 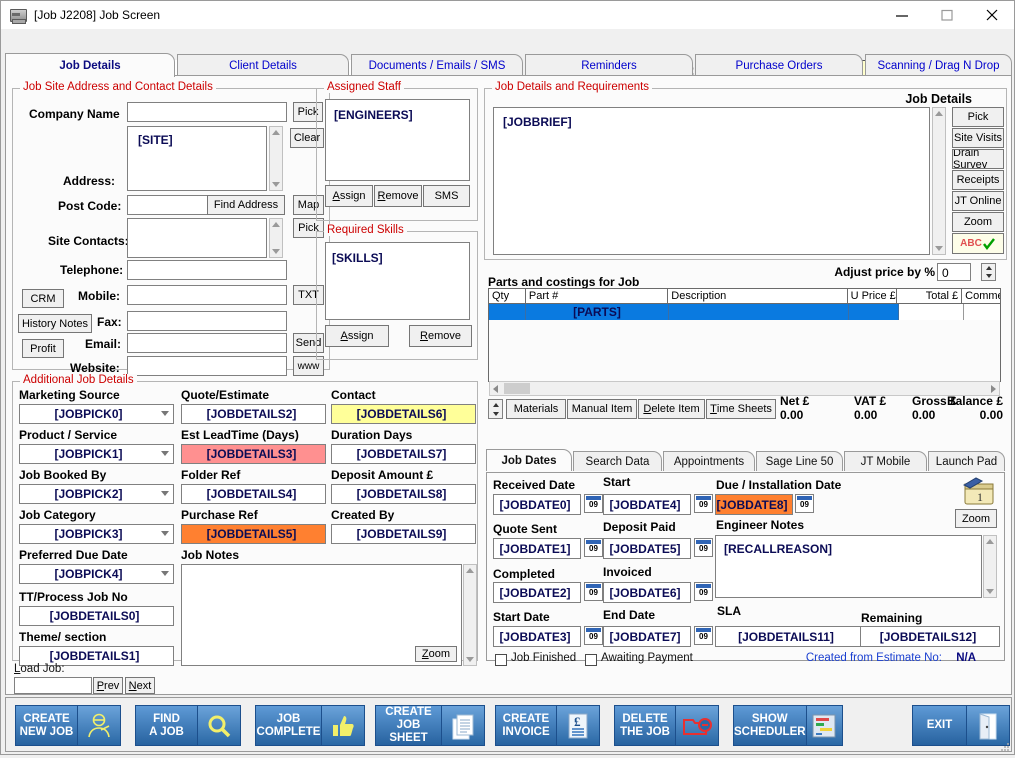 What do you see at coordinates (938, 65) in the screenshot?
I see `tab-scanning-drag-n-drop: Scanning / Drag N Drop` at bounding box center [938, 65].